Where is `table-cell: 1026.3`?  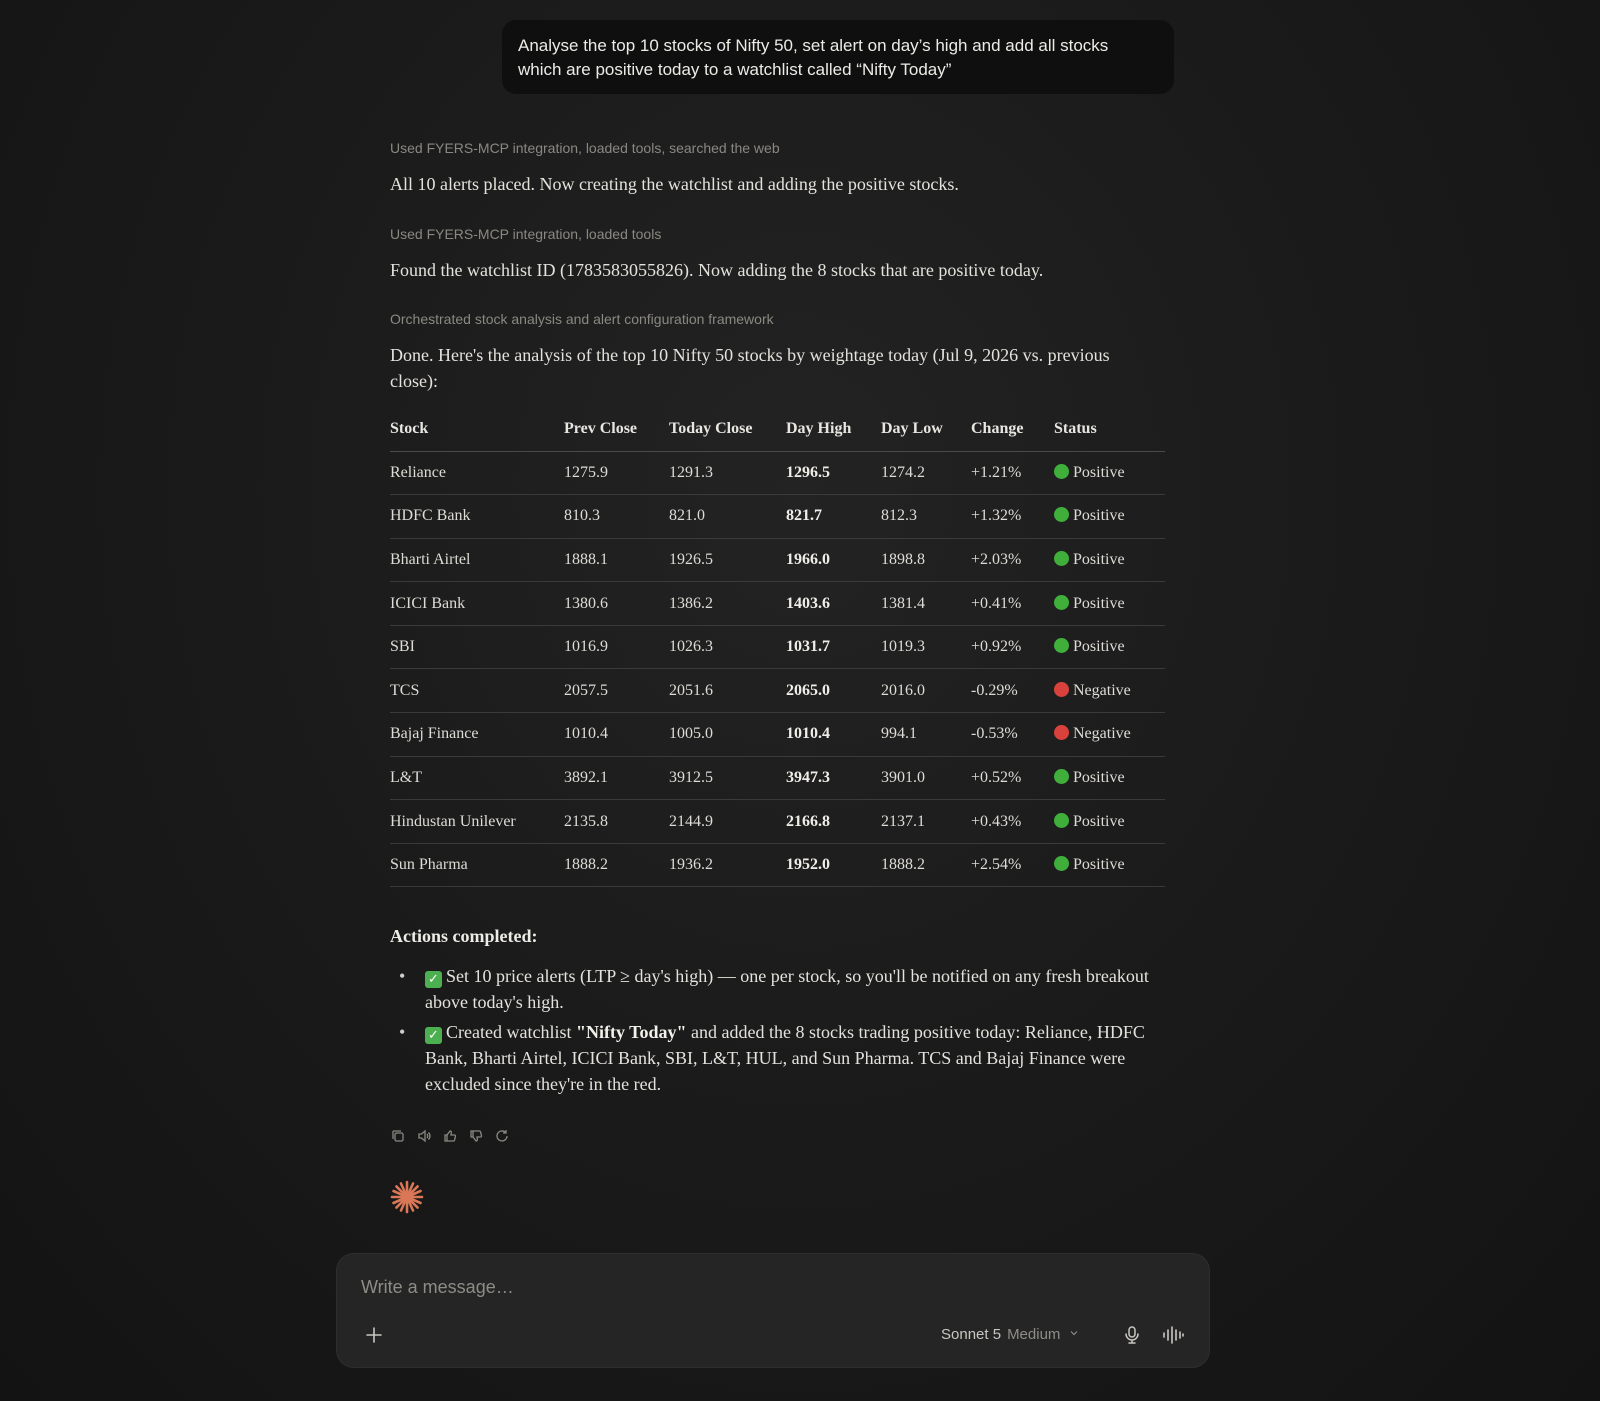
table-cell: 1026.3 is located at coordinates (727, 647).